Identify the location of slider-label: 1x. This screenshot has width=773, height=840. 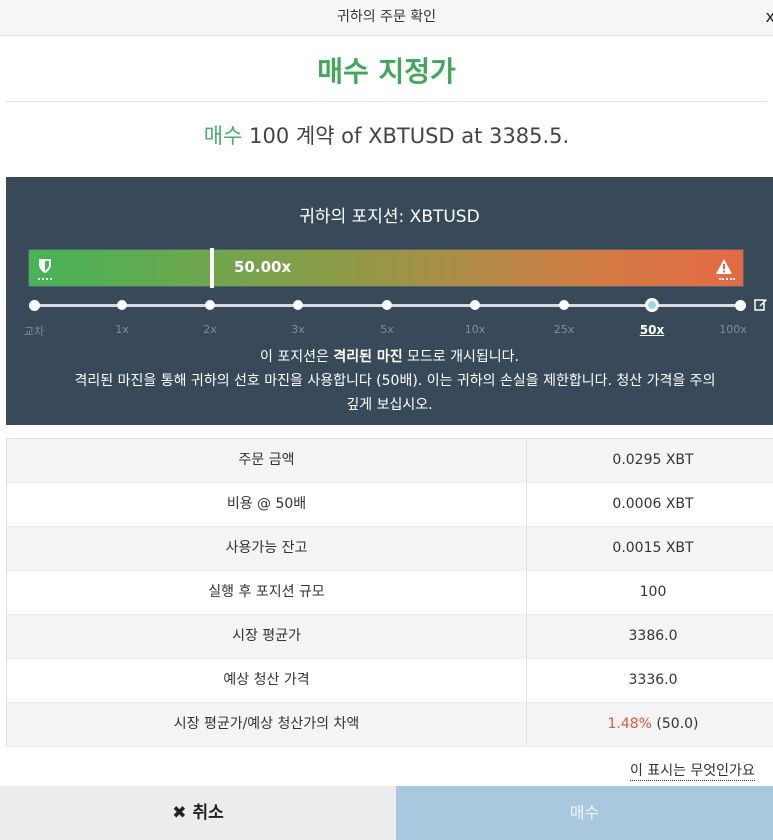
(122, 329).